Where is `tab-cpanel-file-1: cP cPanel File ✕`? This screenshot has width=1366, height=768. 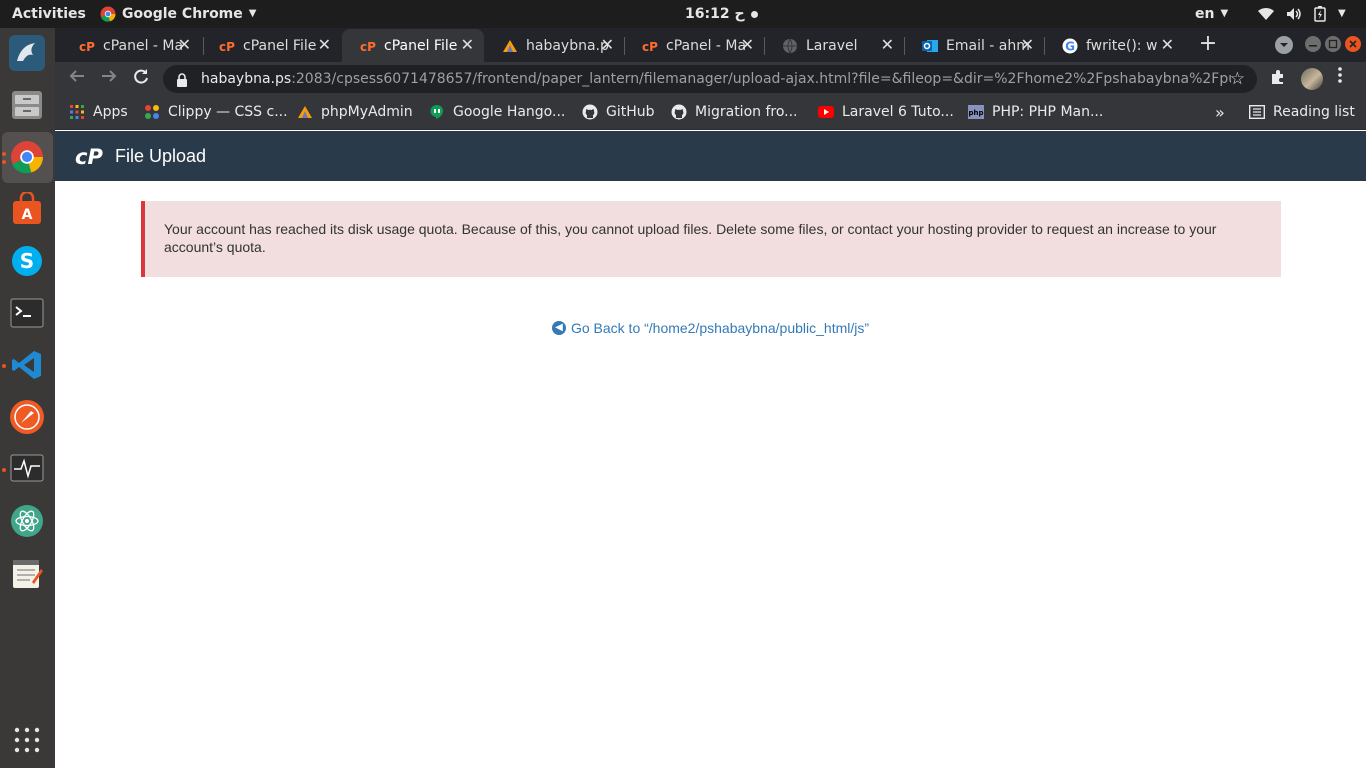 tab-cpanel-file-1: cP cPanel File ✕ is located at coordinates (271, 45).